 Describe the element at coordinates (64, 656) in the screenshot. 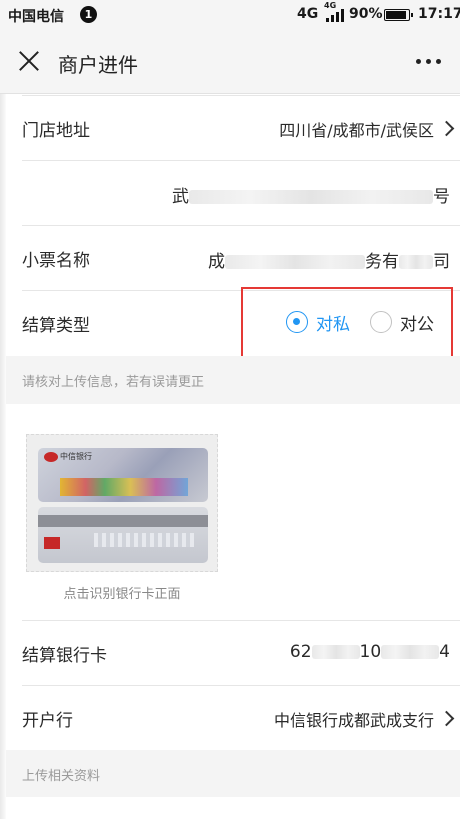

I see `settlement-card-label: 结算银行卡` at that location.